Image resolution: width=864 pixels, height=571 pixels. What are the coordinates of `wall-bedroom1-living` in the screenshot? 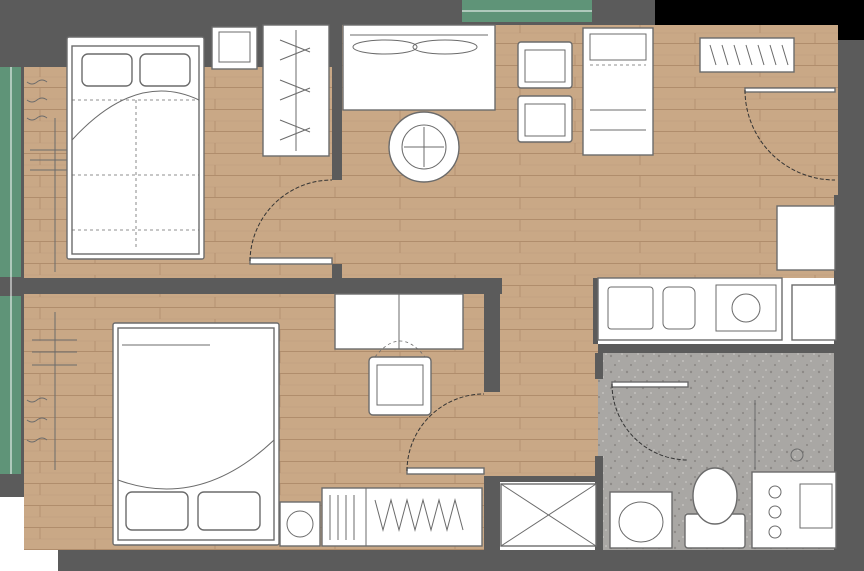 It's located at (337, 102).